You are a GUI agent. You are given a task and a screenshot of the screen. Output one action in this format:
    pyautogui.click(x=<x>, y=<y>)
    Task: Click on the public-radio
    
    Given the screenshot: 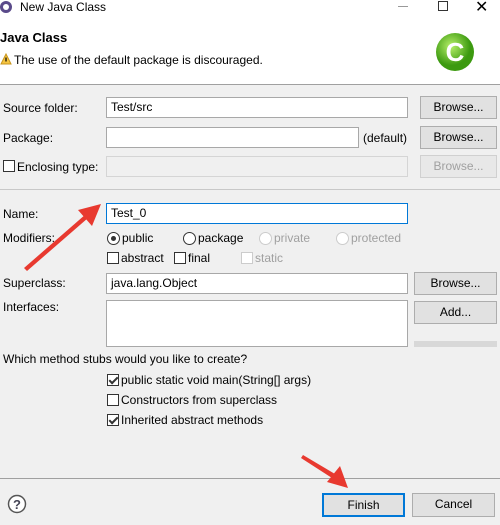 What is the action you would take?
    pyautogui.click(x=113, y=238)
    